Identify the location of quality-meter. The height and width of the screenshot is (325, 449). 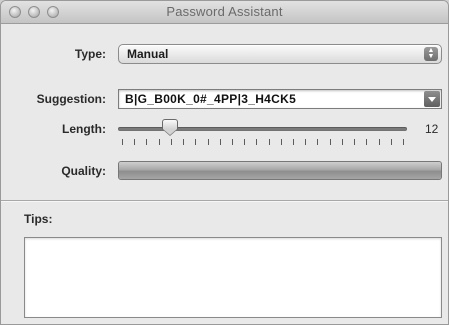
(280, 170).